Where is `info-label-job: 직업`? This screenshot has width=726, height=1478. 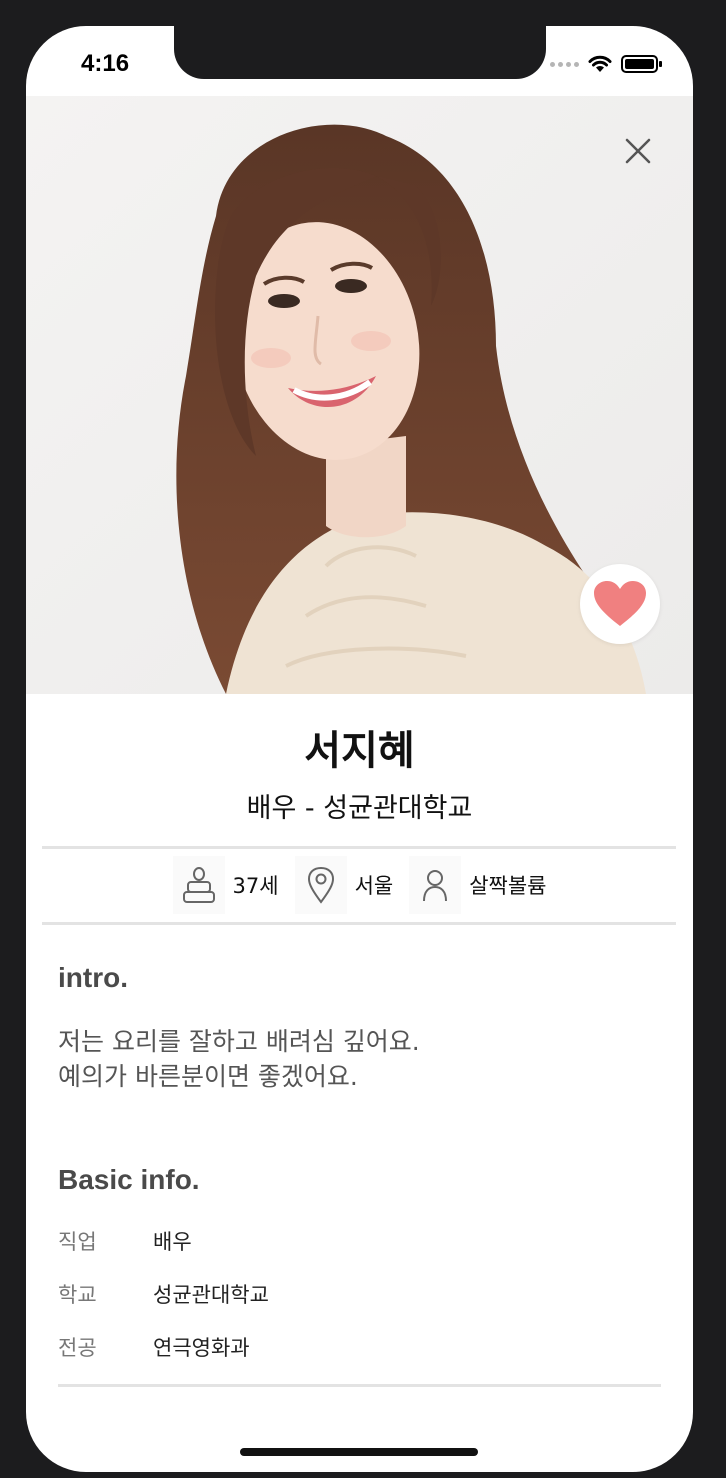 info-label-job: 직업 is located at coordinates (77, 1242).